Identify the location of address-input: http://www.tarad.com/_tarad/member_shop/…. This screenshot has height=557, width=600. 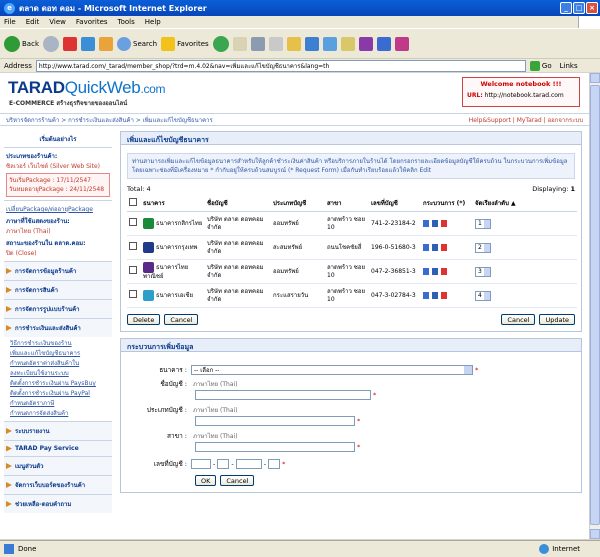
(280, 65).